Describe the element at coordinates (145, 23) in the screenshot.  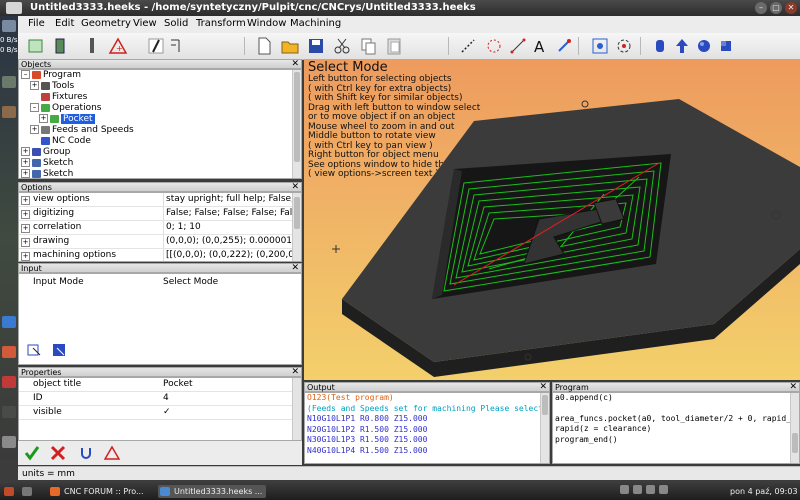
I see `menu-view: View` at that location.